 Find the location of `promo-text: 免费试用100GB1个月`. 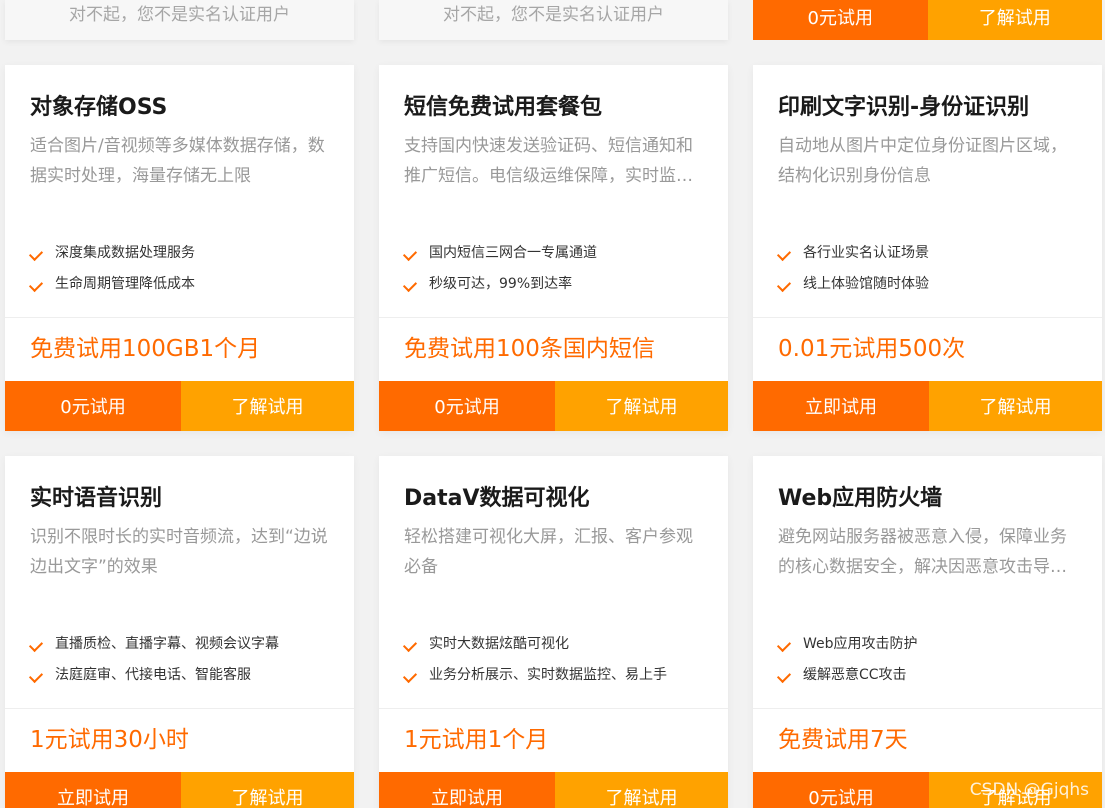

promo-text: 免费试用100GB1个月 is located at coordinates (145, 349).